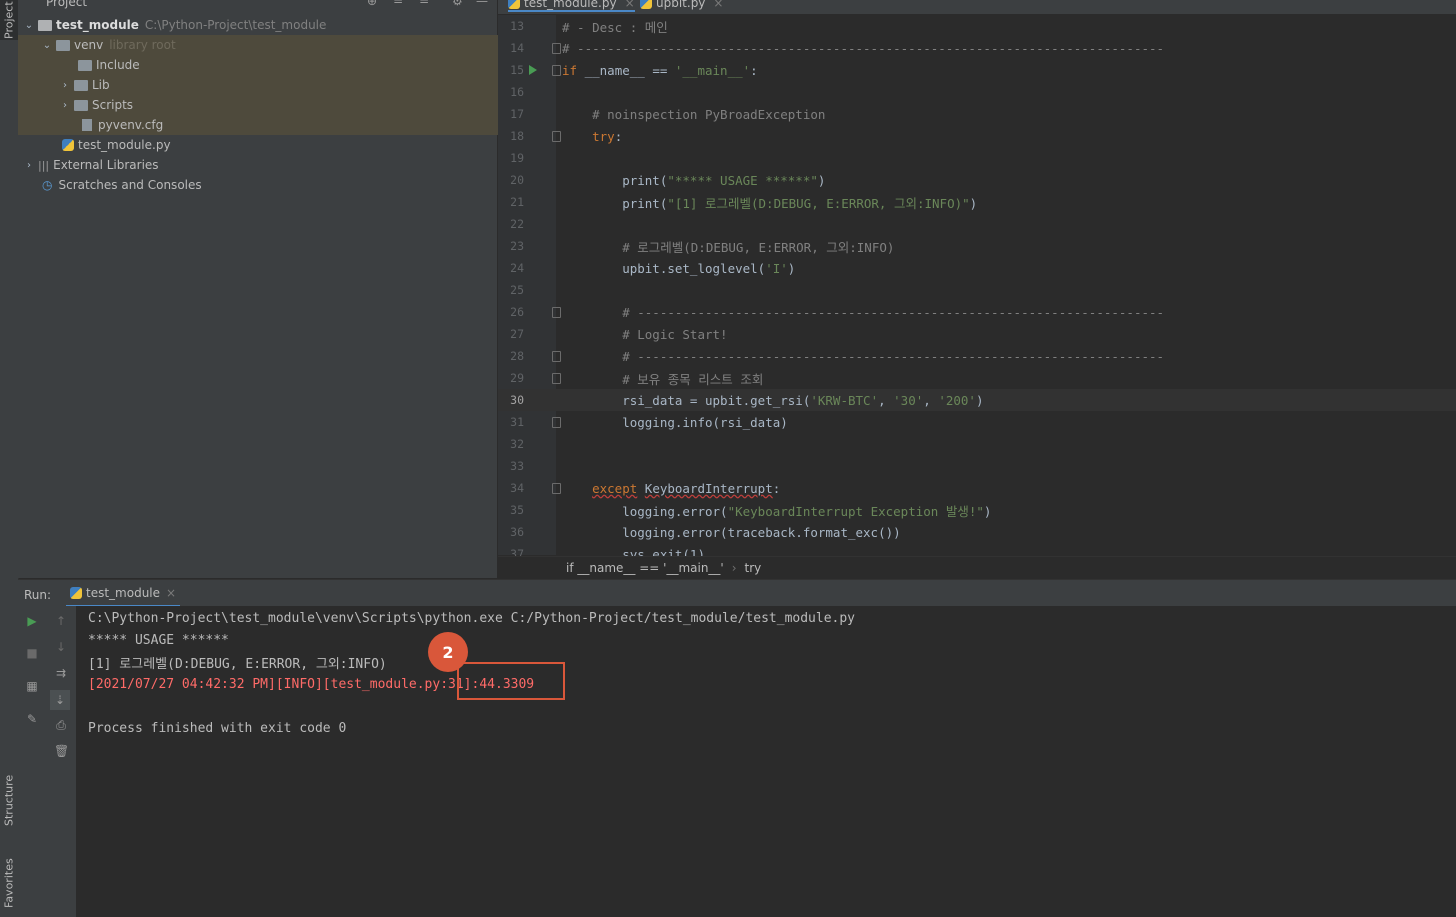 Image resolution: width=1456 pixels, height=917 pixels. I want to click on project-panel-header: Project ⊕ ≚ ≙ ⚙ —, so click(257, 5).